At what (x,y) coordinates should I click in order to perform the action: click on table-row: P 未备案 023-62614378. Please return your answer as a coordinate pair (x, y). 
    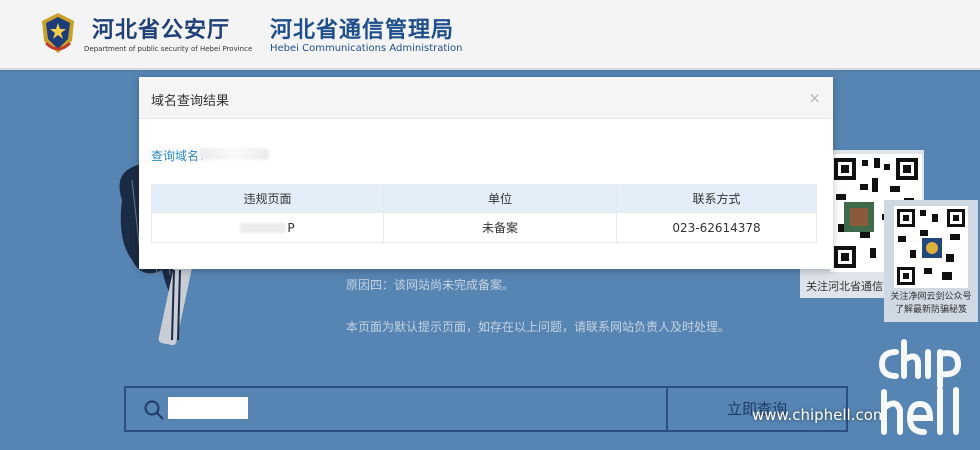
    Looking at the image, I should click on (484, 227).